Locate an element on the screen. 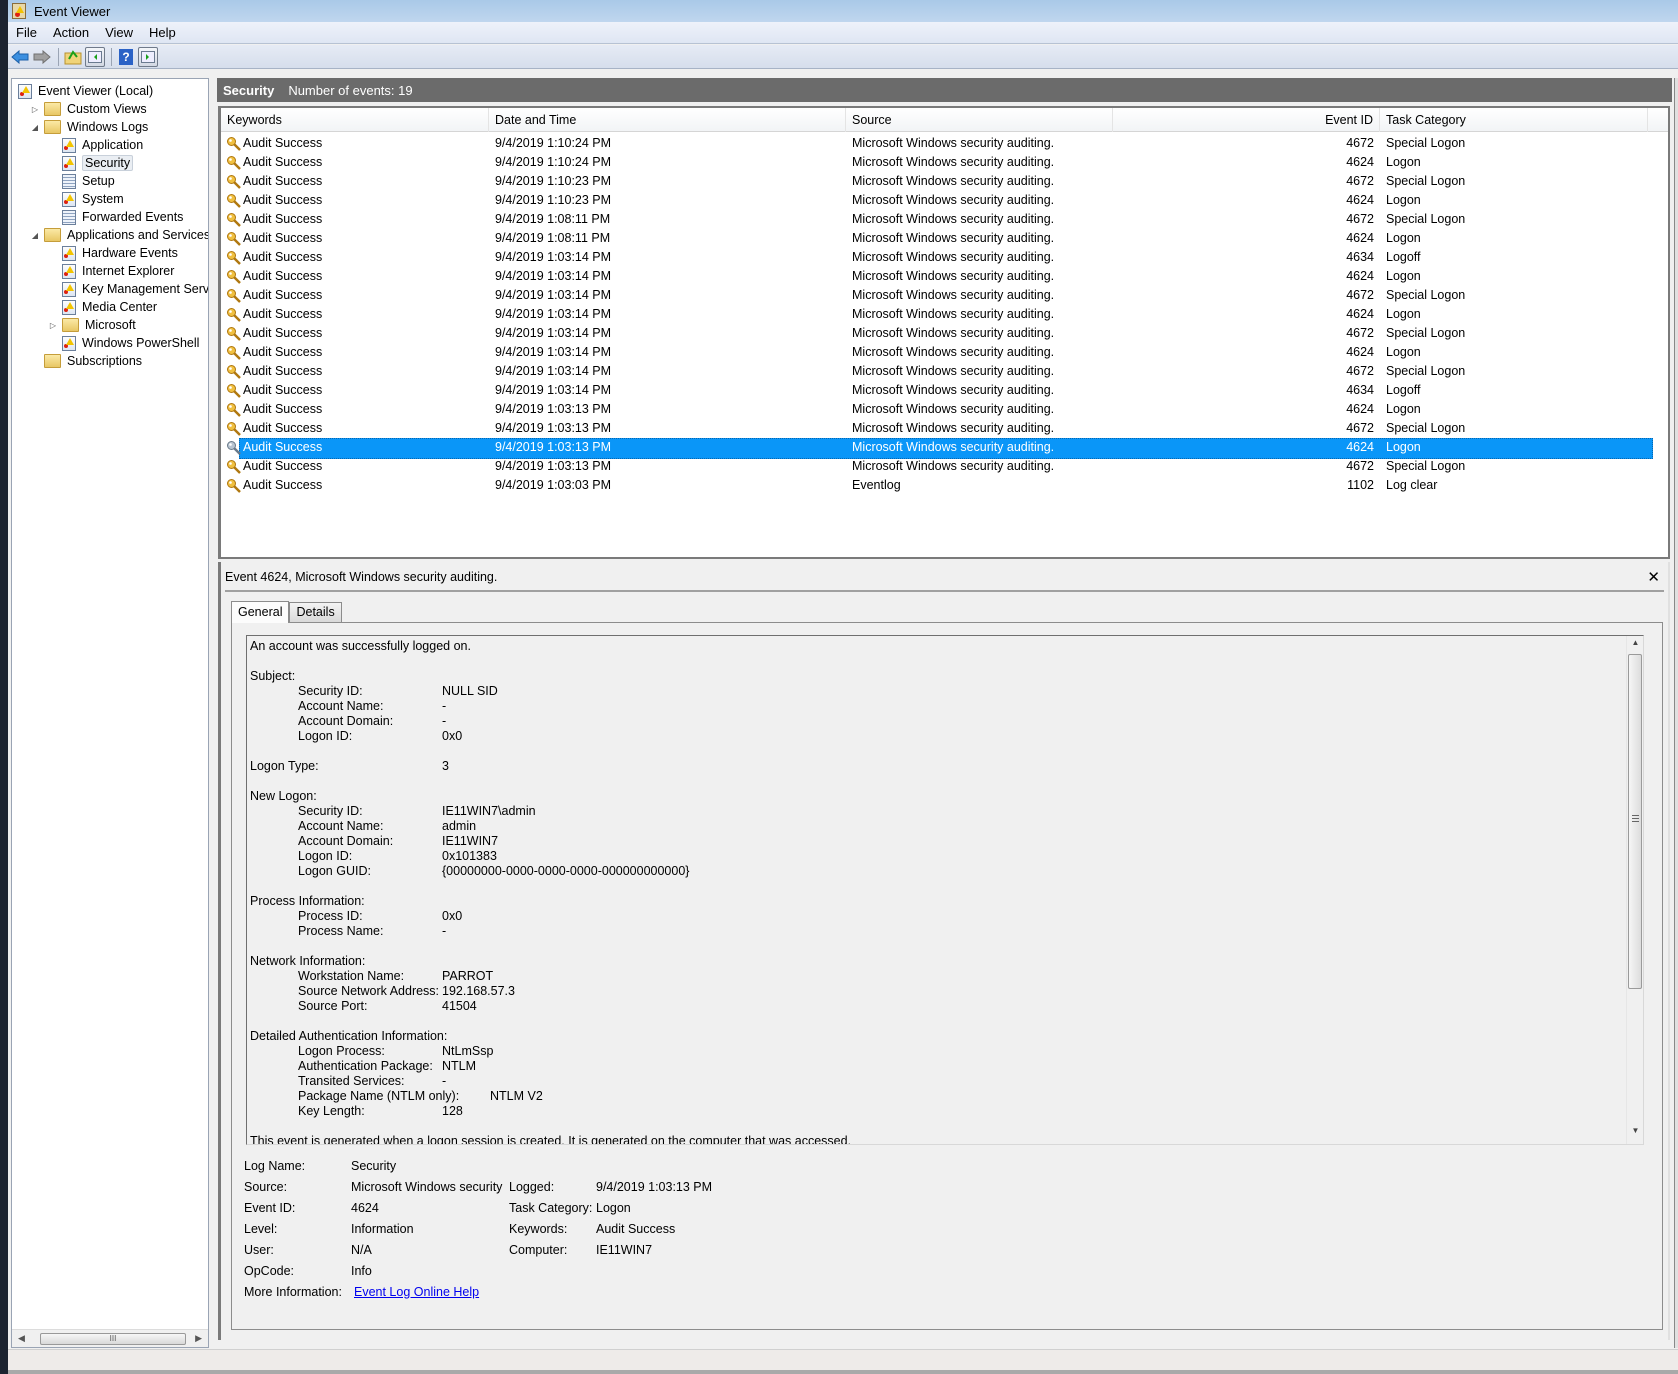 Image resolution: width=1678 pixels, height=1374 pixels. scroll-left-icon: ◀ is located at coordinates (21, 1338).